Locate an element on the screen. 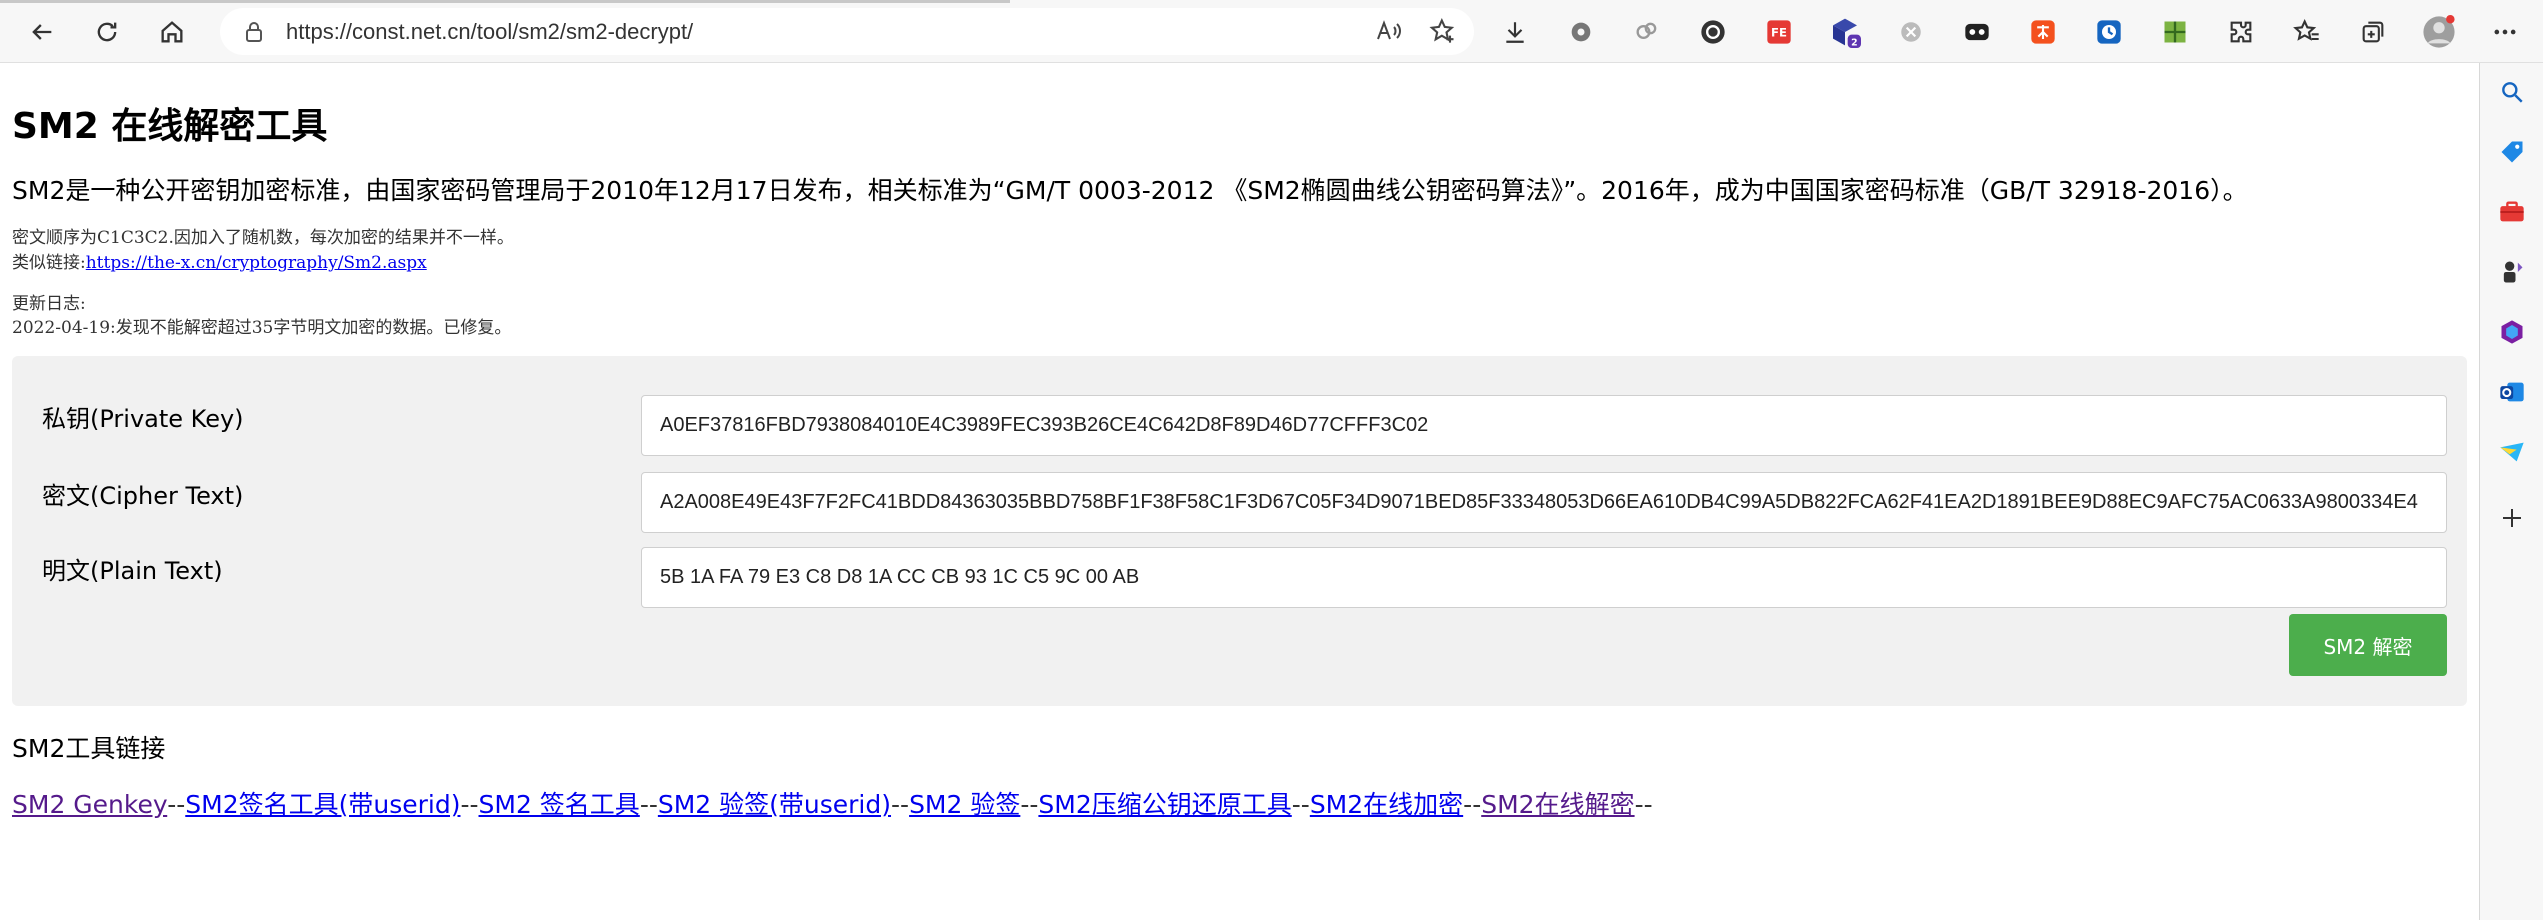  page-title: SM2 在线解密工具 is located at coordinates (170, 126).